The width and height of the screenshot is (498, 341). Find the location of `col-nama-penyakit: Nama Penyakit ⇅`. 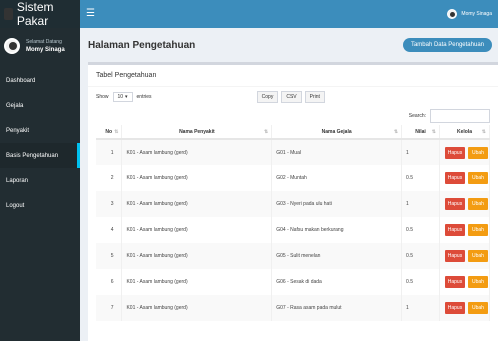

col-nama-penyakit: Nama Penyakit ⇅ is located at coordinates (197, 132).